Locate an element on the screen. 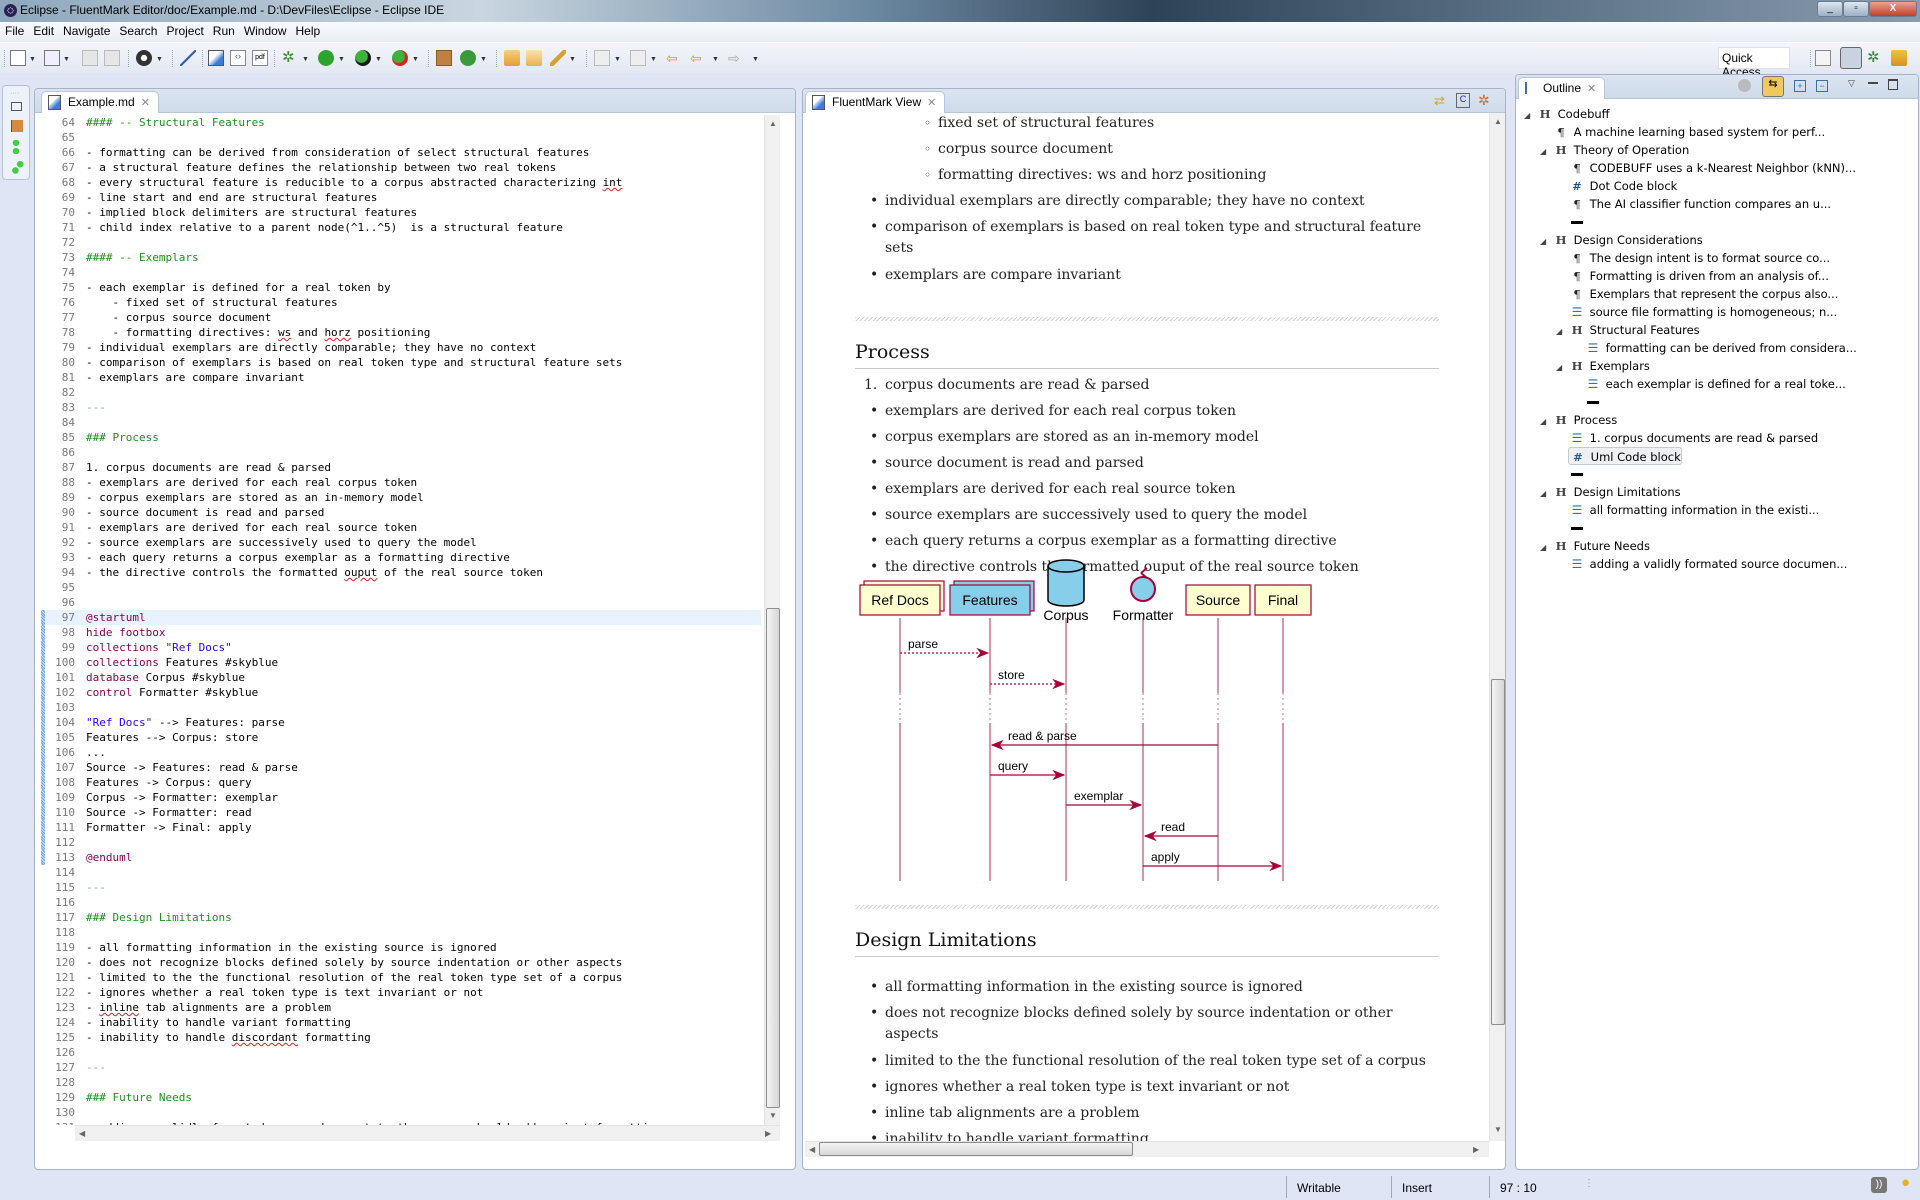 The height and width of the screenshot is (1200, 1920). back-icon: ⇦ is located at coordinates (698, 58).